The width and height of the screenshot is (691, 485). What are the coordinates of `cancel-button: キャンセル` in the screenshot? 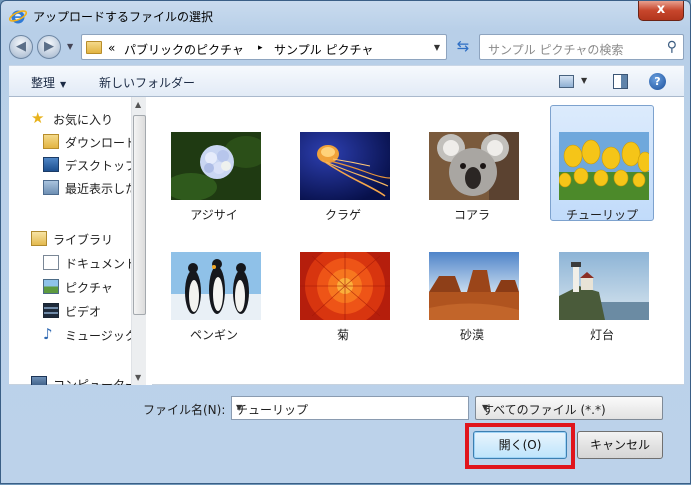 It's located at (620, 445).